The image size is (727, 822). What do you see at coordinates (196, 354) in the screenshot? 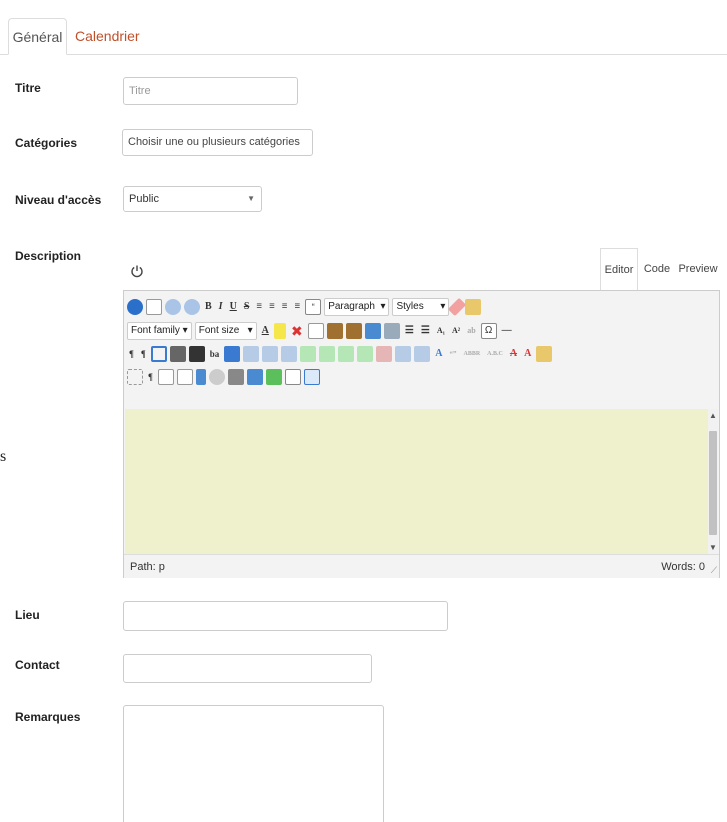
I see `search-icon` at bounding box center [196, 354].